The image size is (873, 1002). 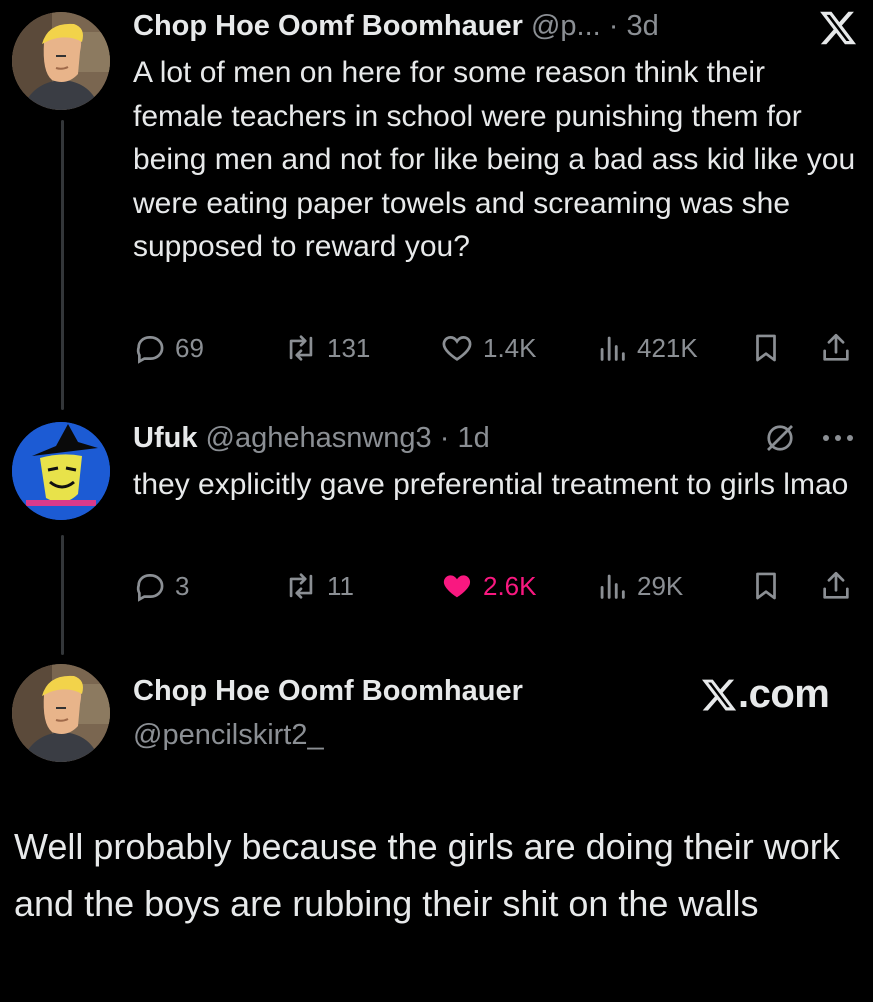 What do you see at coordinates (838, 440) in the screenshot?
I see `more-icon` at bounding box center [838, 440].